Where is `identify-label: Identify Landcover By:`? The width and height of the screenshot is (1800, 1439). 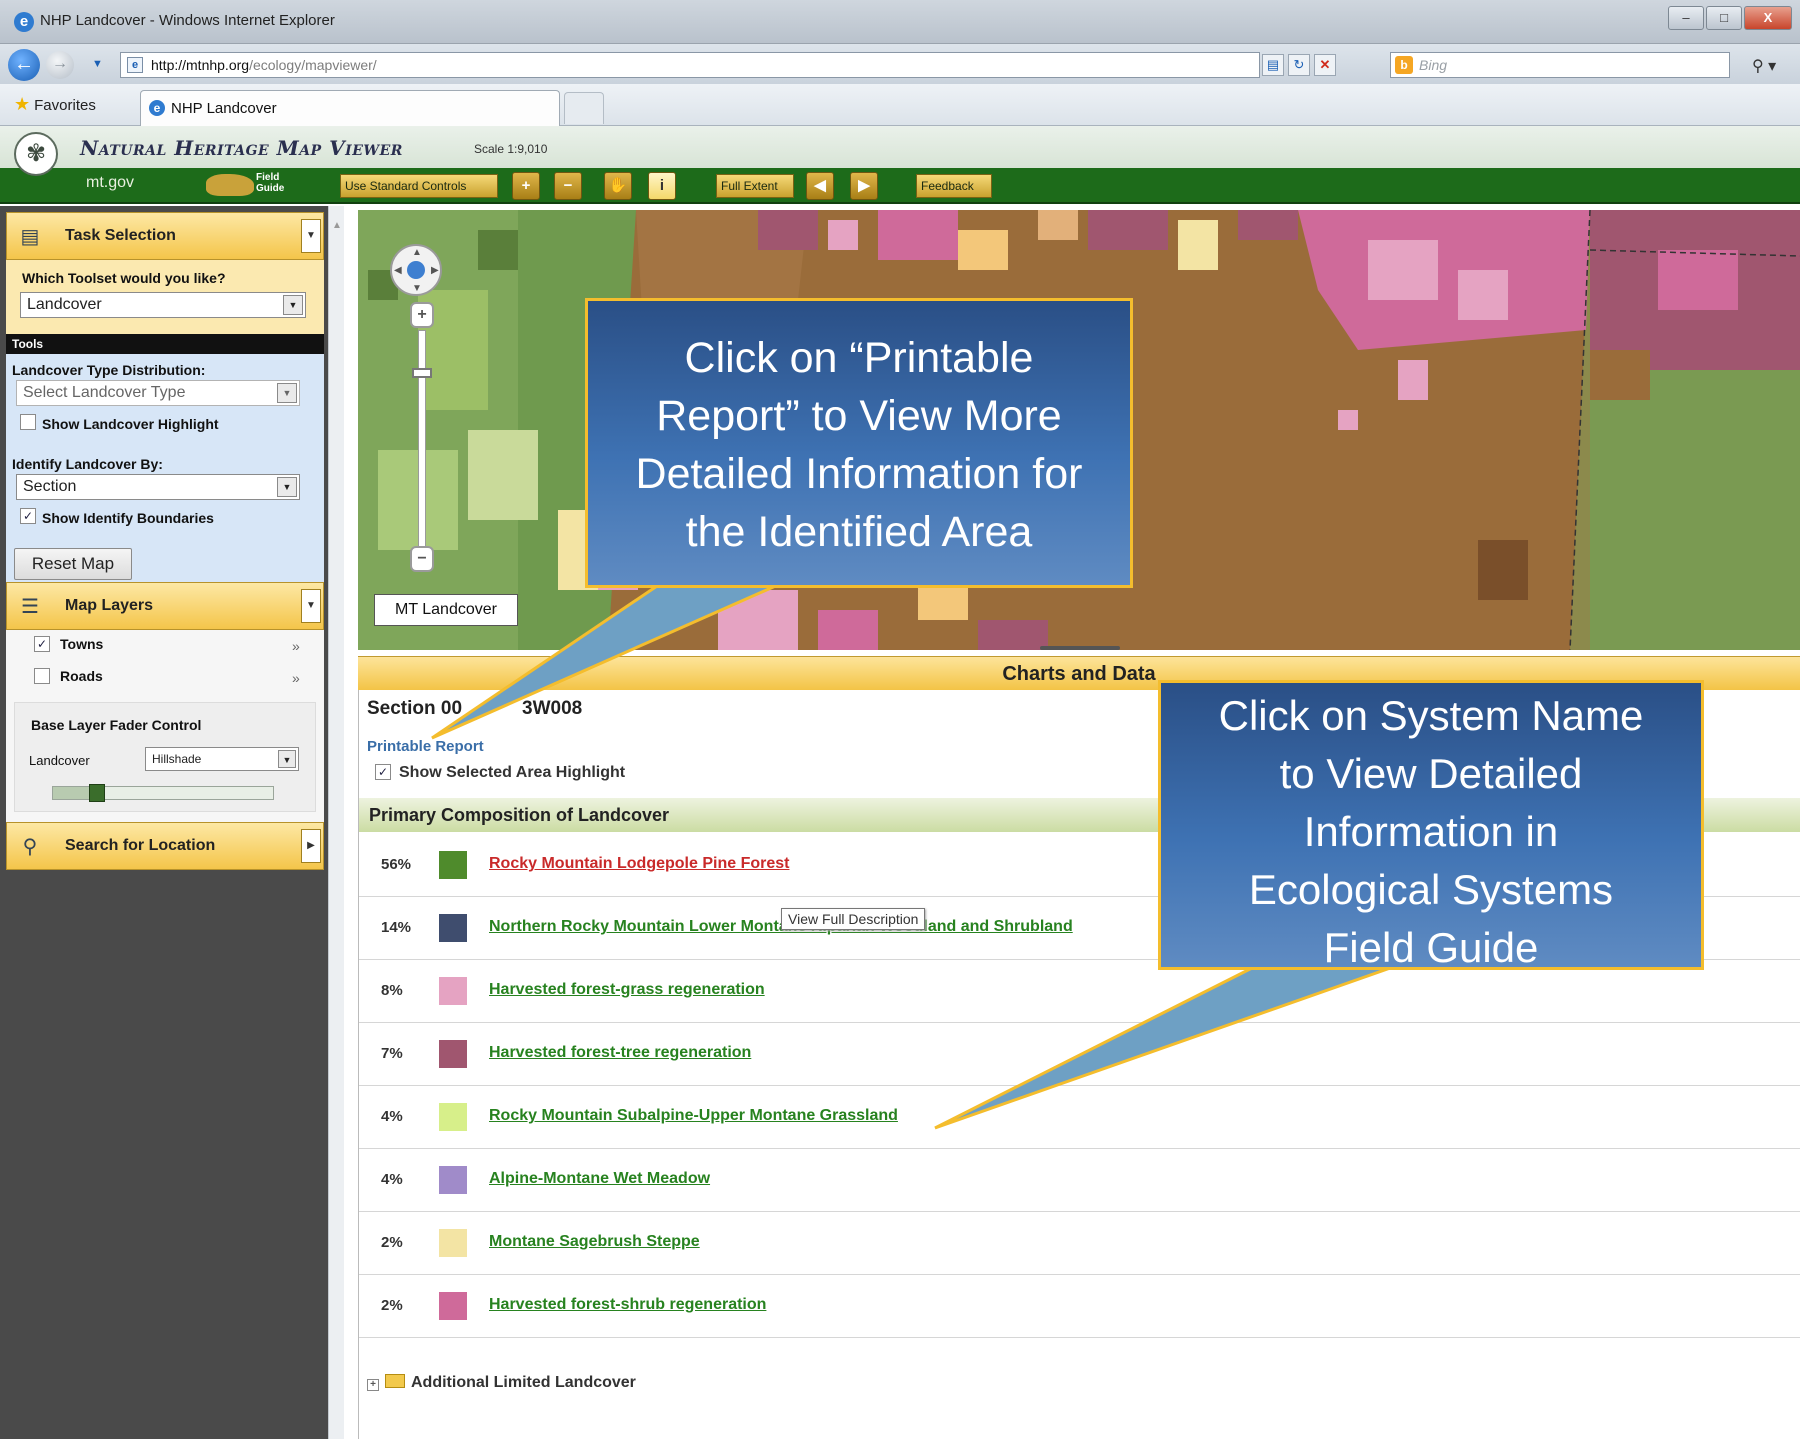
identify-label: Identify Landcover By: is located at coordinates (87, 464).